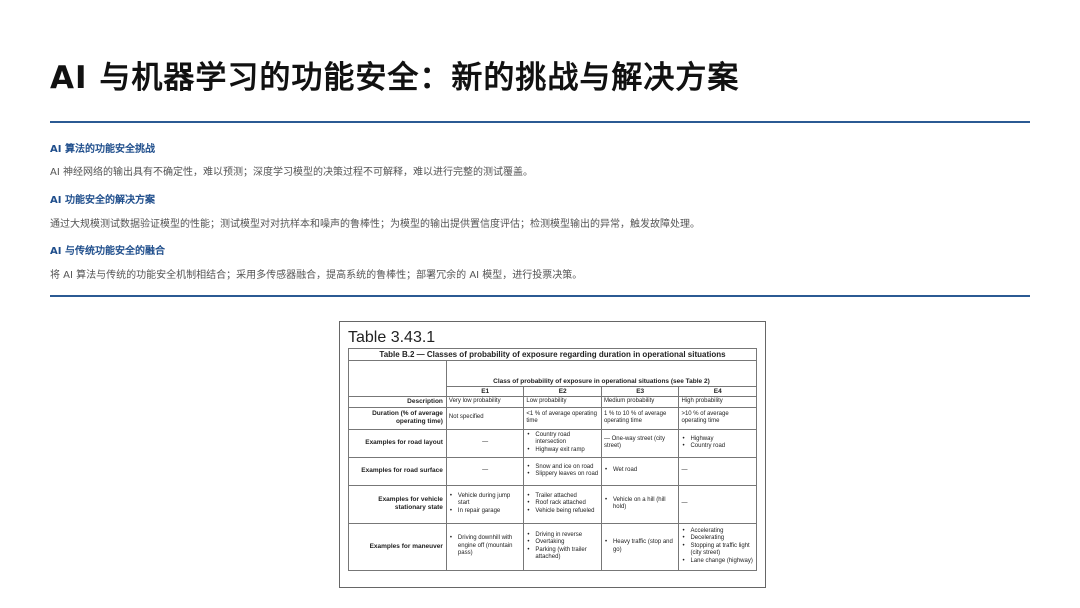  Describe the element at coordinates (540, 122) in the screenshot. I see `top-divider` at that location.